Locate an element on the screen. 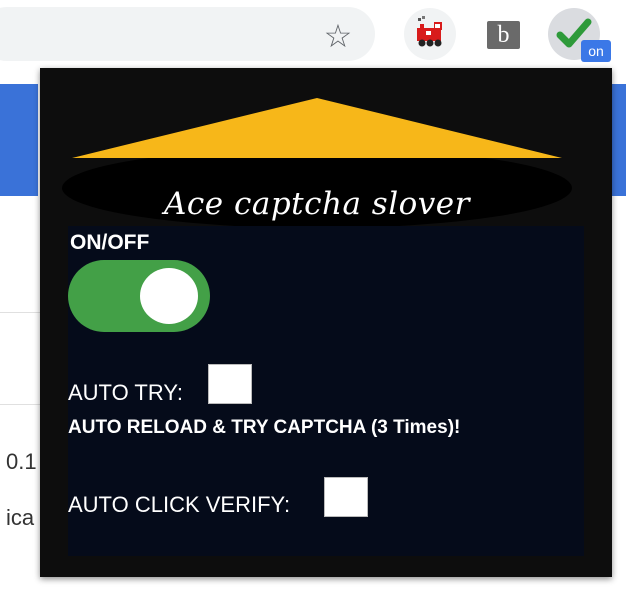  background-page-header is located at coordinates (19, 140).